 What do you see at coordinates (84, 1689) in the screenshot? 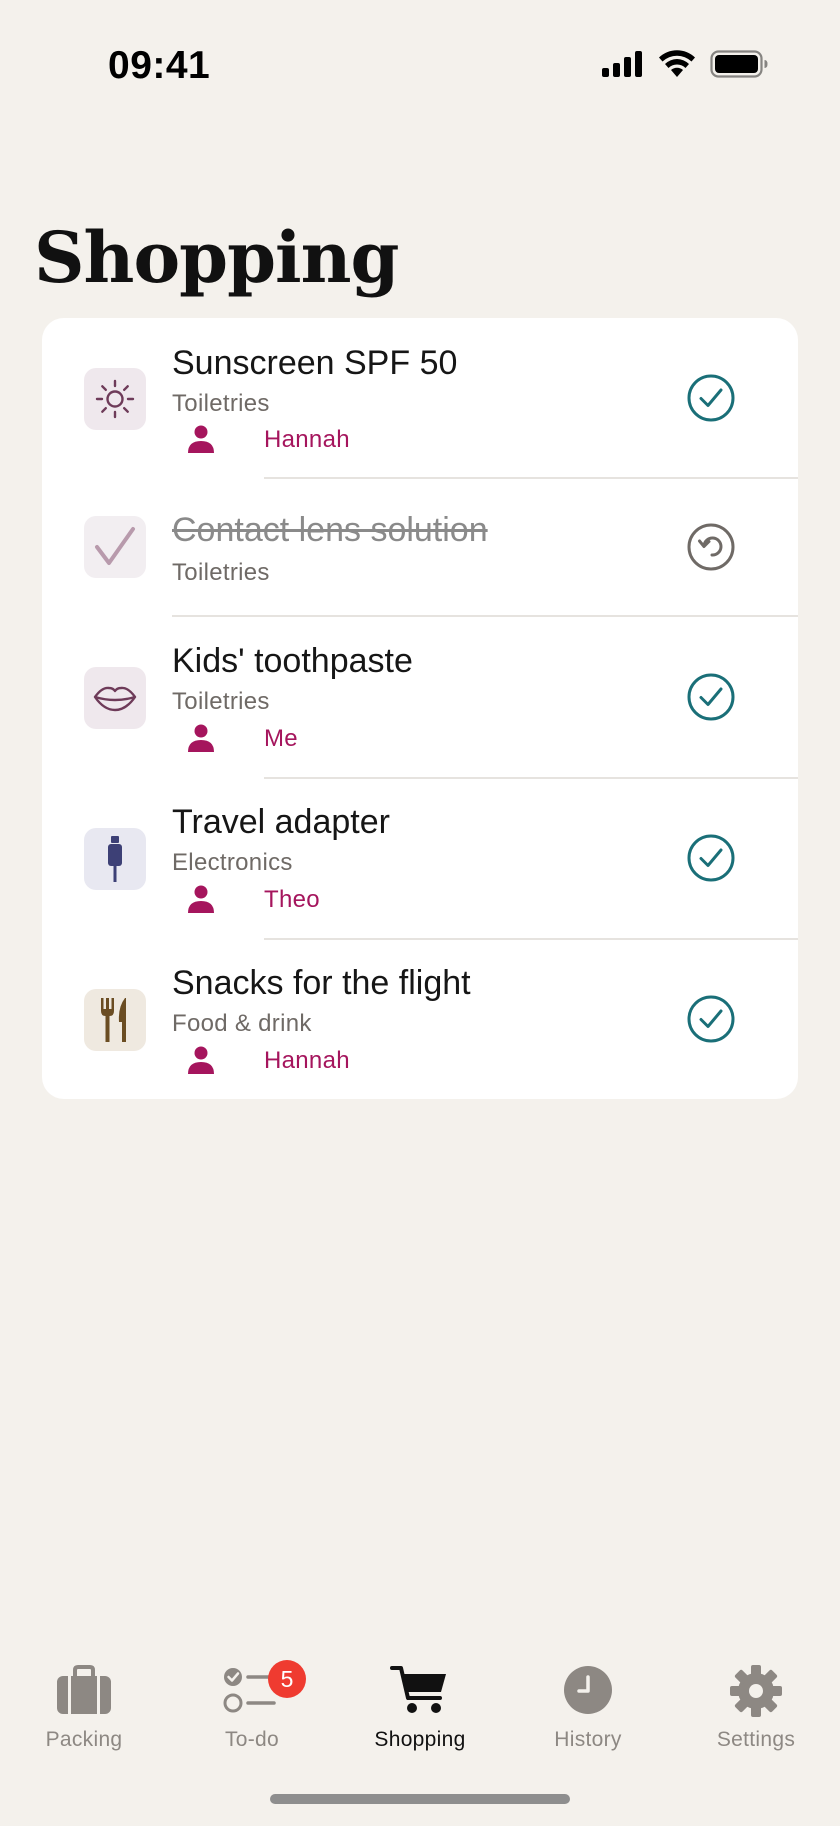
I see `suitcase-icon` at bounding box center [84, 1689].